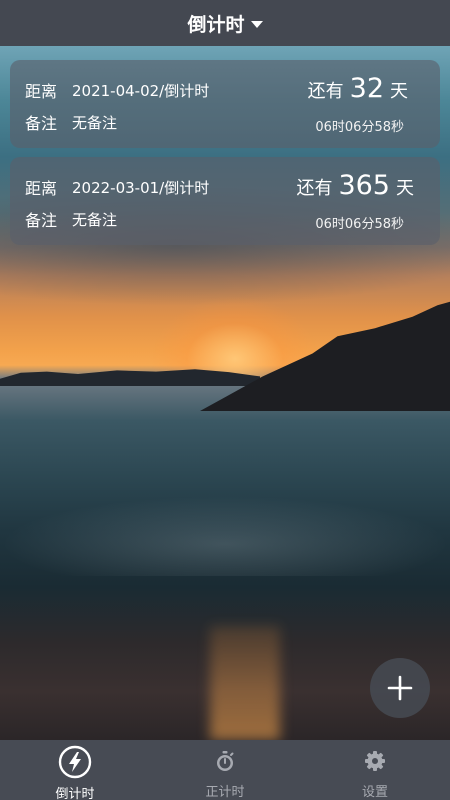 The width and height of the screenshot is (450, 800). I want to click on top-bar: 倒计时, so click(225, 23).